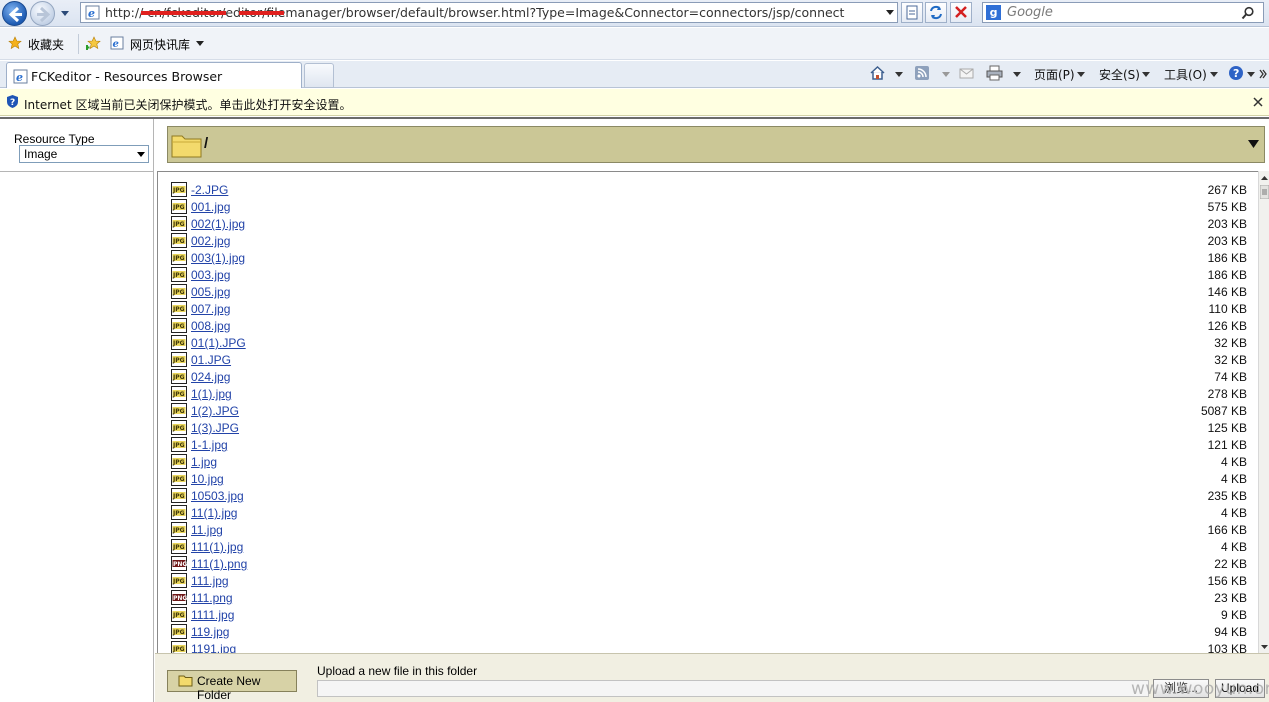  I want to click on file-name-link: 11.jpg, so click(207, 530).